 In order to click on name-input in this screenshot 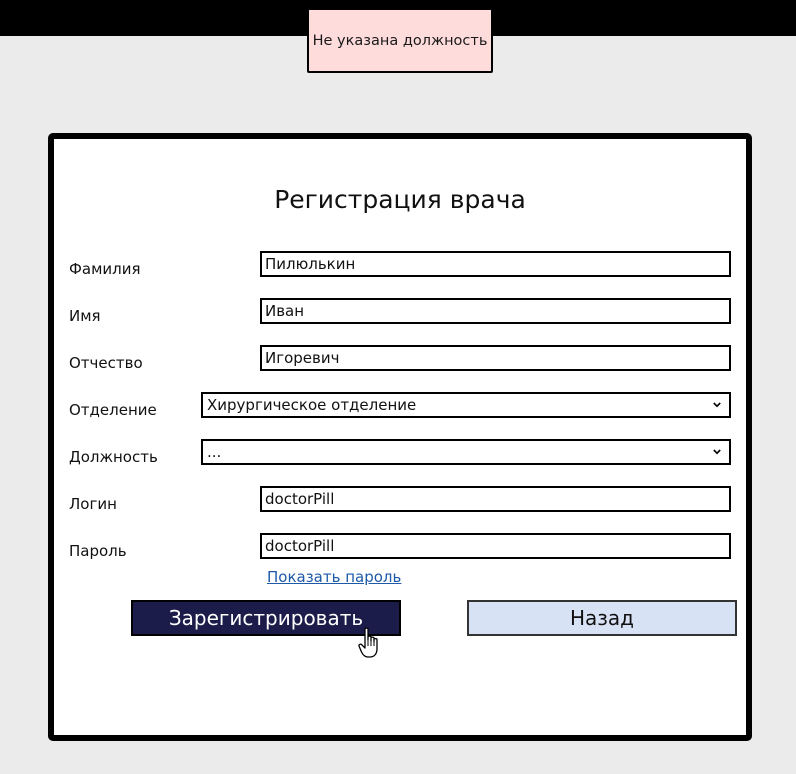, I will do `click(495, 311)`.